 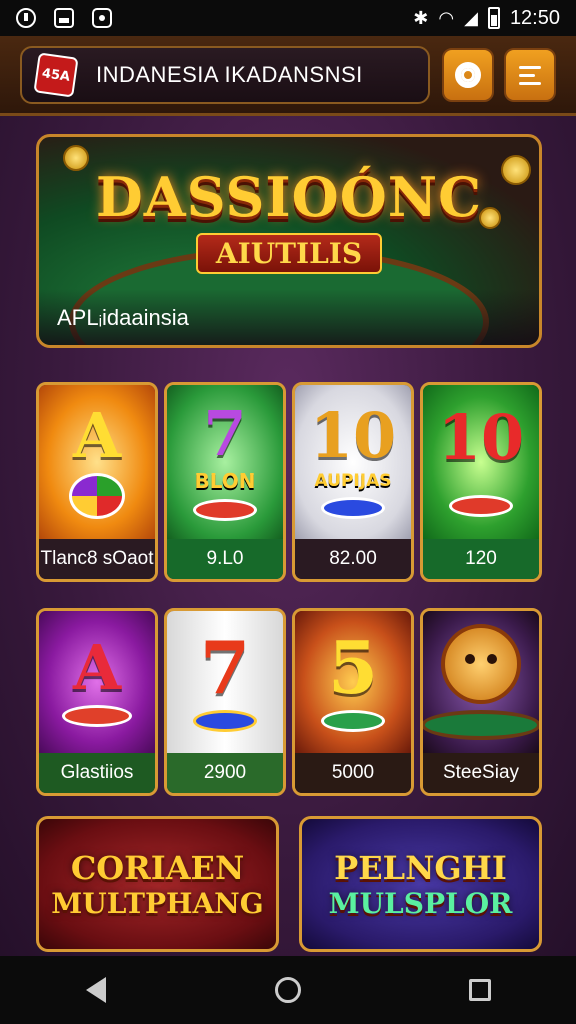 I want to click on back-icon, so click(x=96, y=990).